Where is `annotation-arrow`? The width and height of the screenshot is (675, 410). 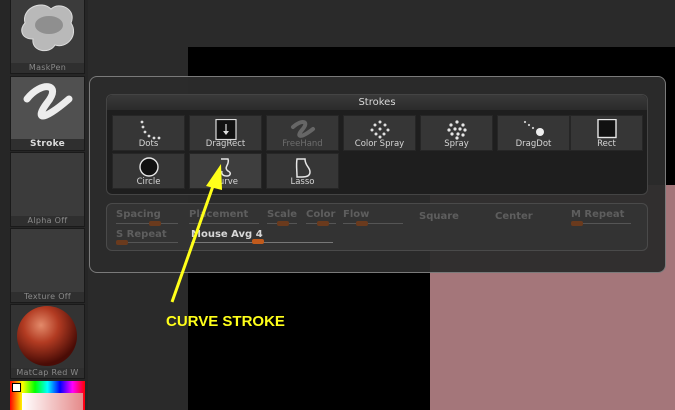 annotation-arrow is located at coordinates (196, 233).